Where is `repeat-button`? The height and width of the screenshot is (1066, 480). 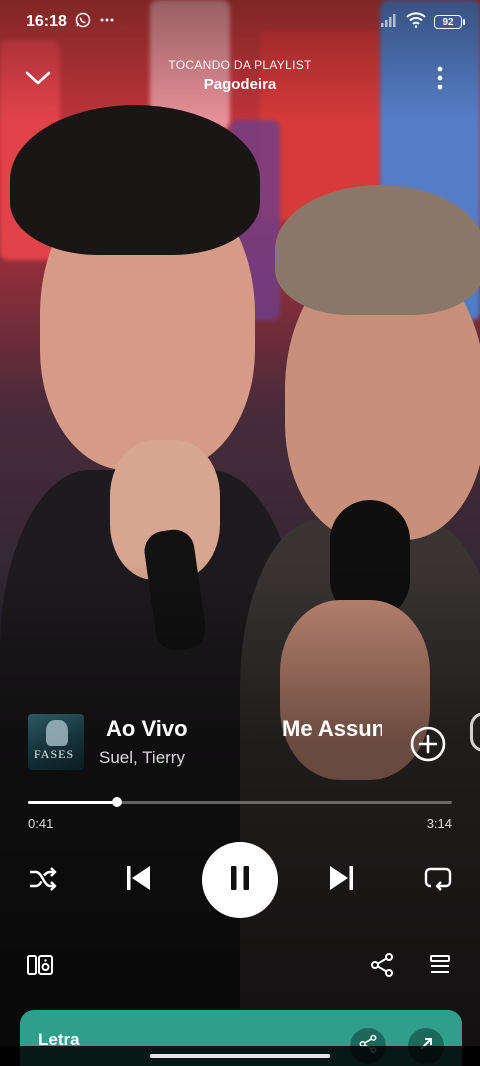 repeat-button is located at coordinates (438, 880).